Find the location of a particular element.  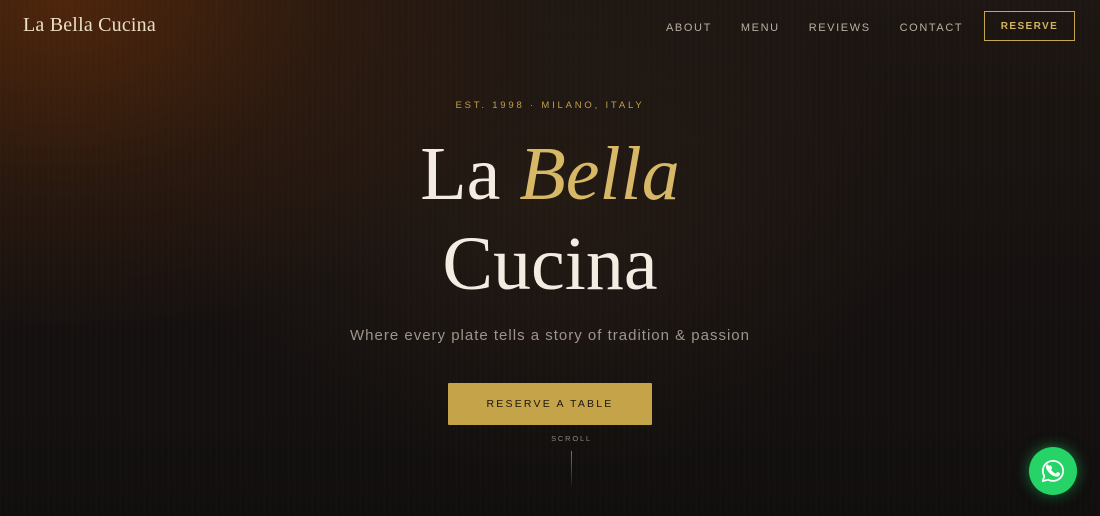

brand-logo: La Bella Cucina is located at coordinates (89, 25).